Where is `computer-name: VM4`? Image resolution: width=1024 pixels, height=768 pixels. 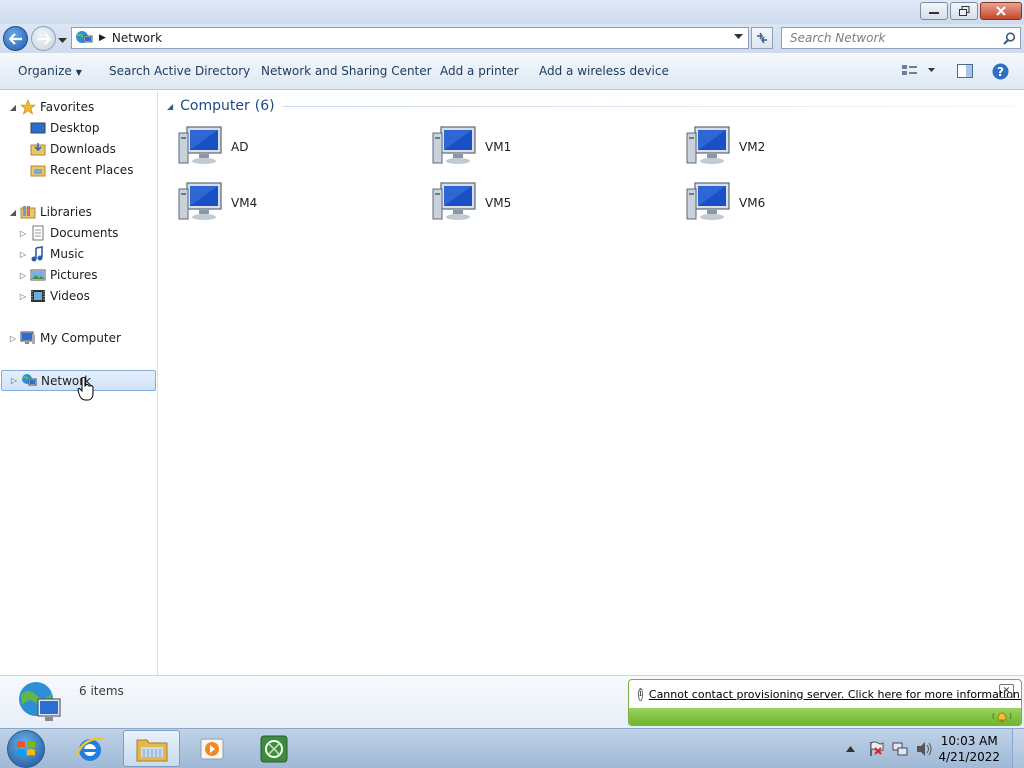
computer-name: VM4 is located at coordinates (244, 203).